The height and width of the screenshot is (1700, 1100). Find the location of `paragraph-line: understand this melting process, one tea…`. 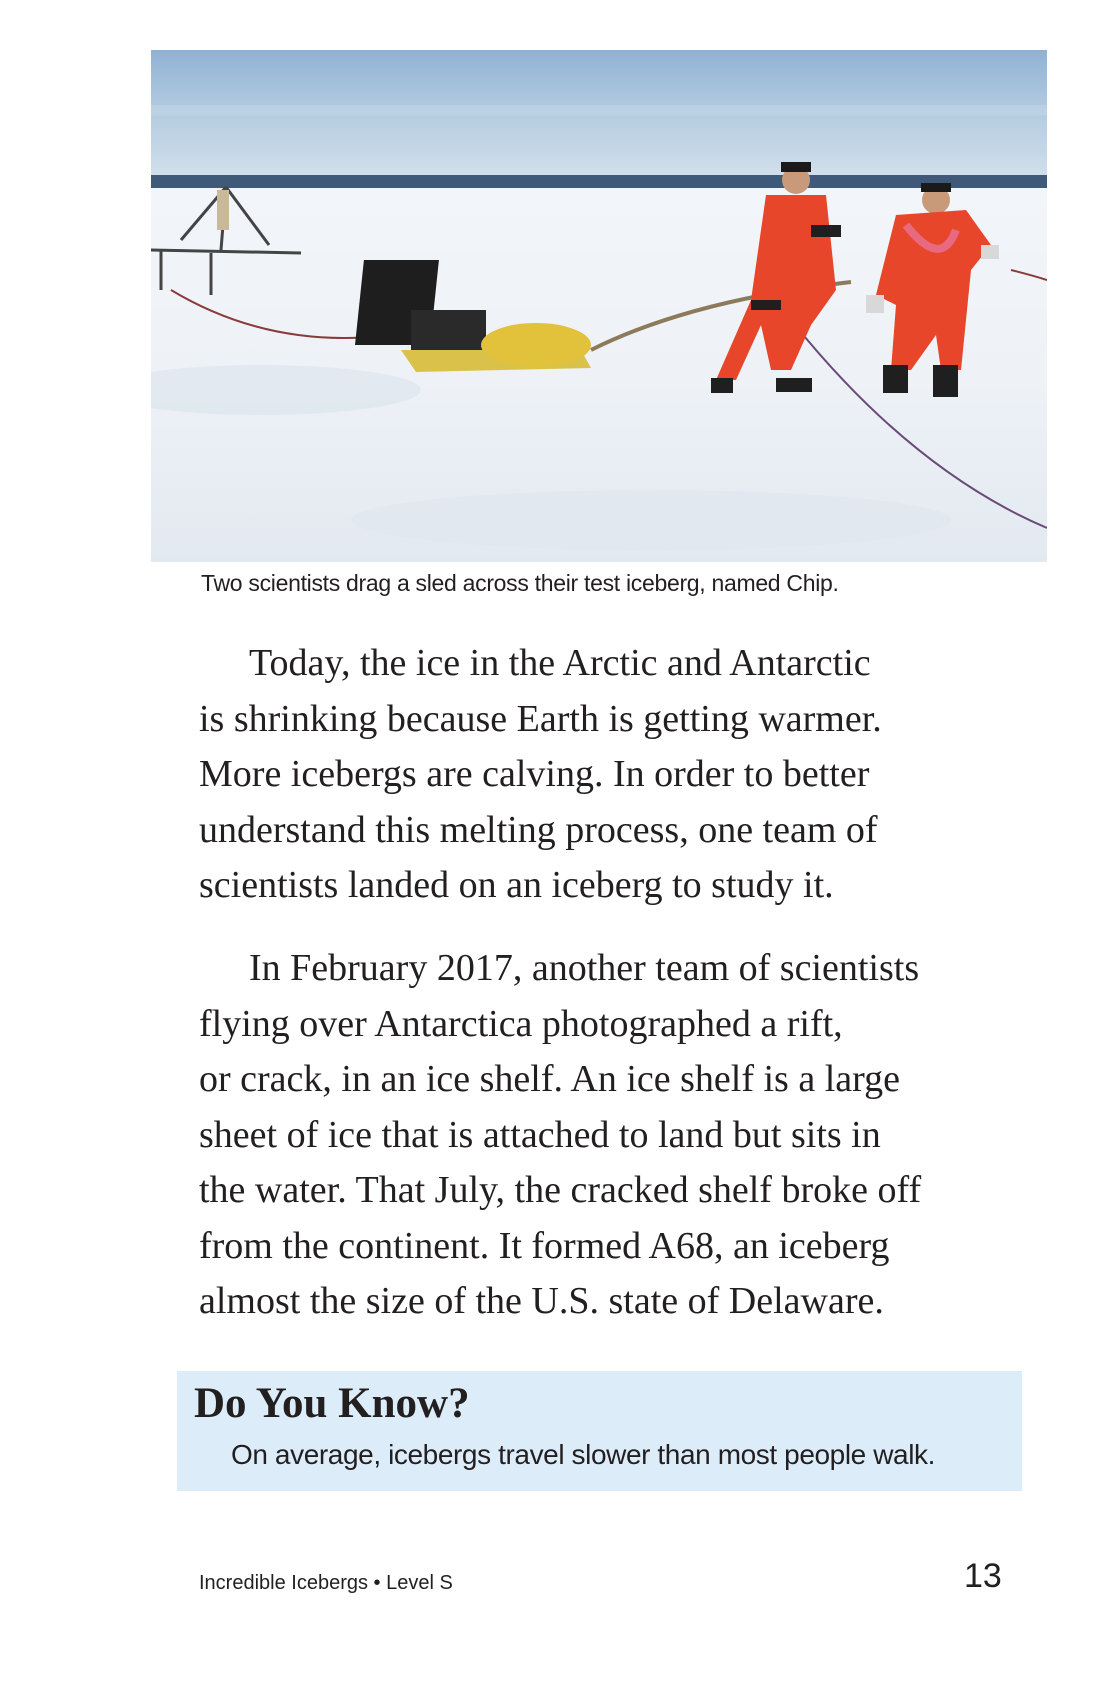

paragraph-line: understand this melting process, one tea… is located at coordinates (538, 829).